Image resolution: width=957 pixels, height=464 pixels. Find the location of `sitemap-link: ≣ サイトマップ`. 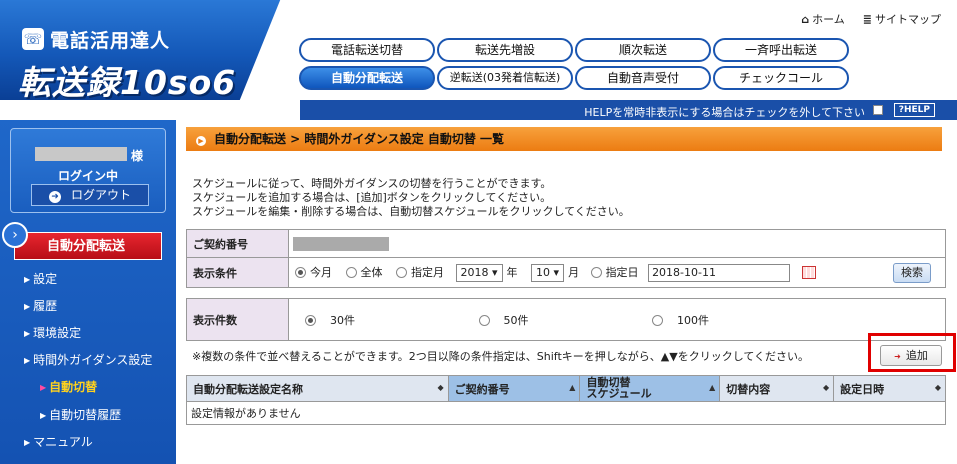

sitemap-link: ≣ サイトマップ is located at coordinates (902, 19).